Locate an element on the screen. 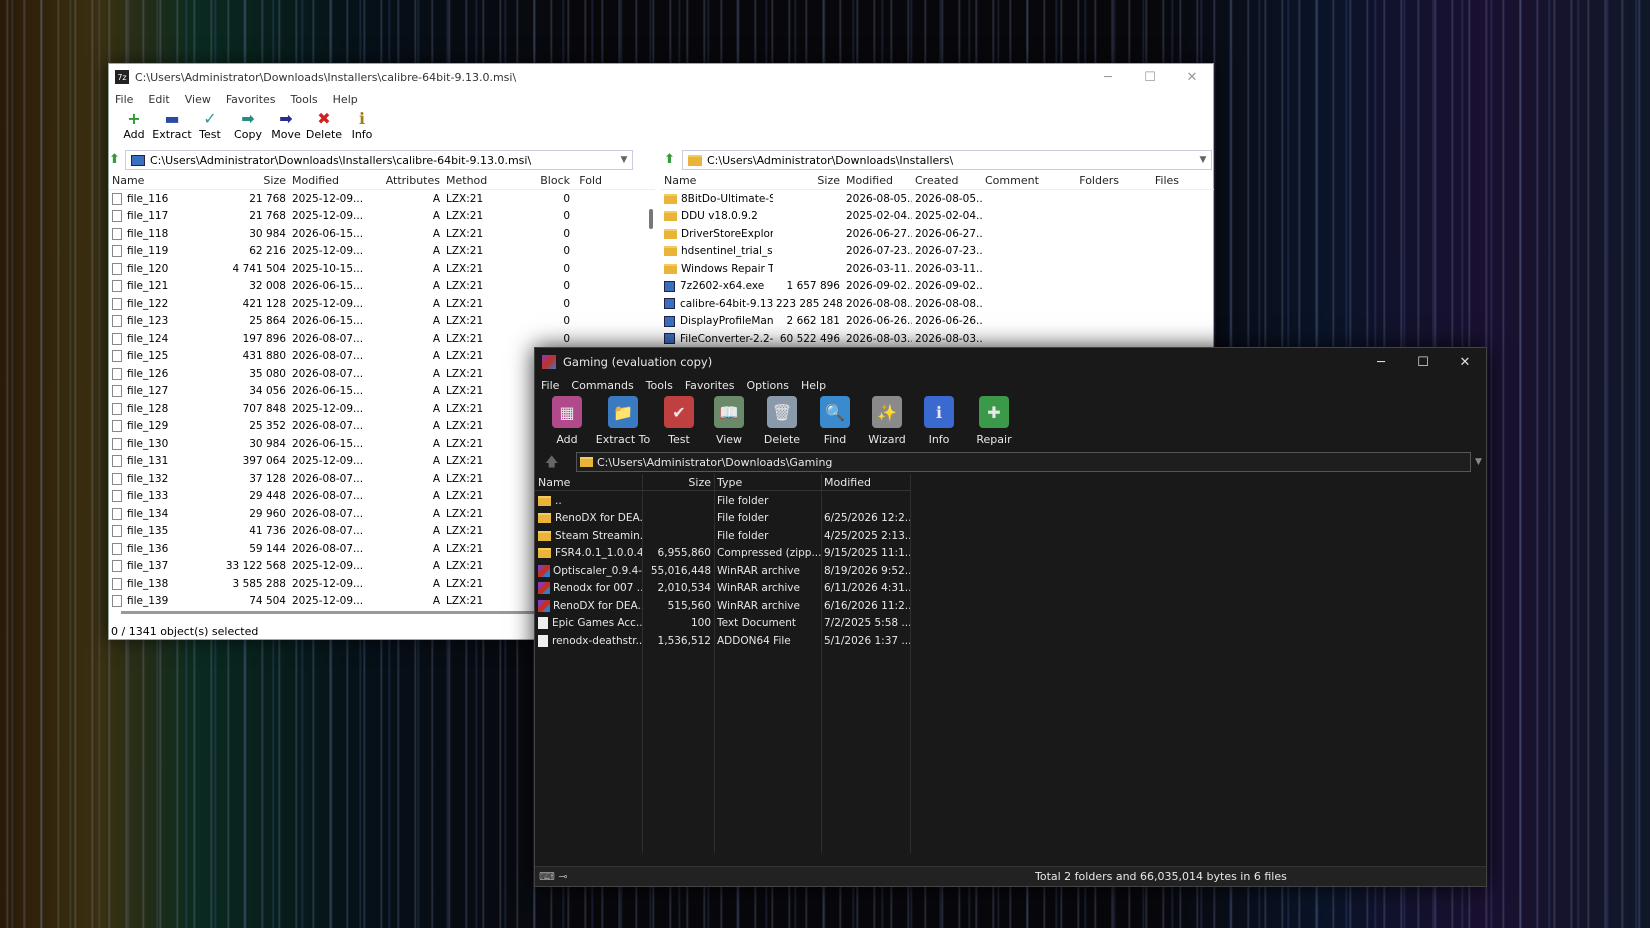  up-folder-icon: 🡅 is located at coordinates (551, 464).